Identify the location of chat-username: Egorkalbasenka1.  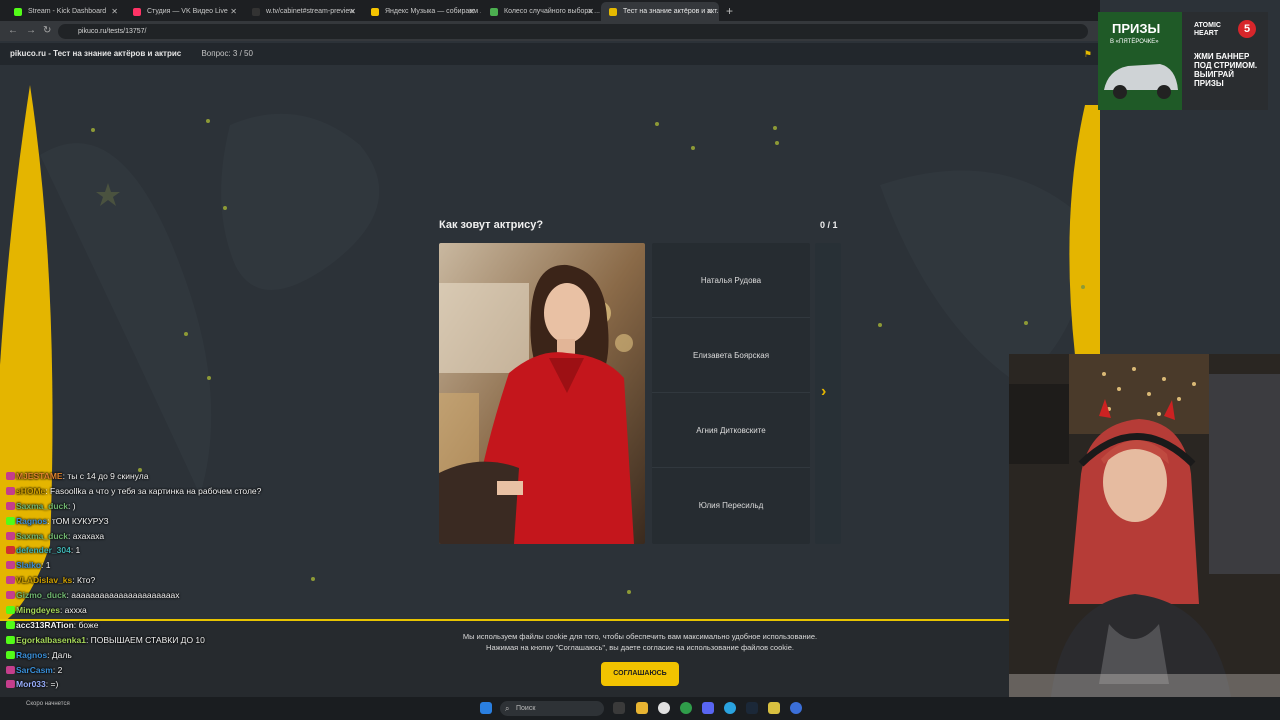
(51, 640).